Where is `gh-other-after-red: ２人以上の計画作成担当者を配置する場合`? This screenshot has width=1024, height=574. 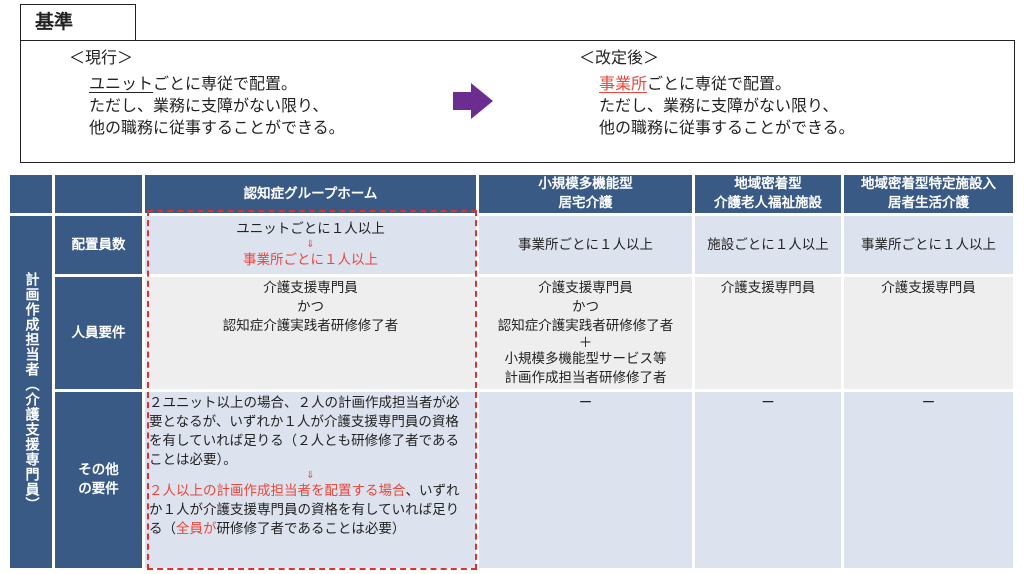 gh-other-after-red: ２人以上の計画作成担当者を配置する場合 is located at coordinates (277, 491).